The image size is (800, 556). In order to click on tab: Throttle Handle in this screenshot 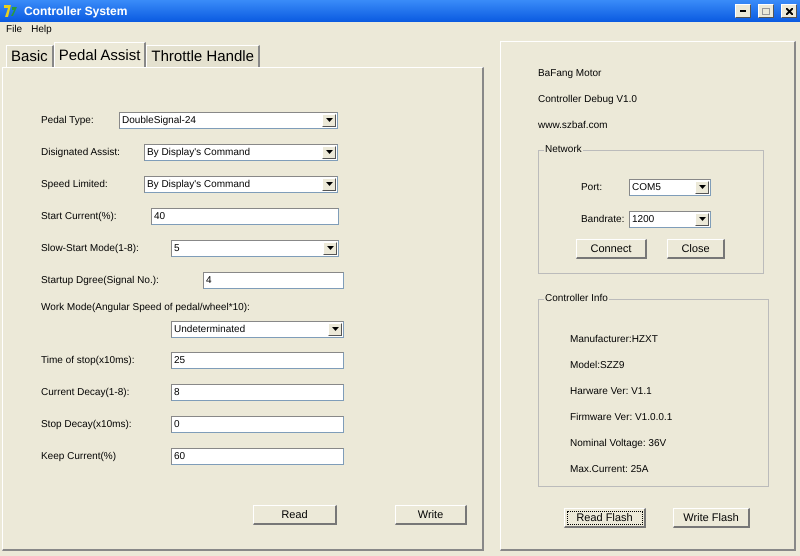, I will do `click(203, 56)`.